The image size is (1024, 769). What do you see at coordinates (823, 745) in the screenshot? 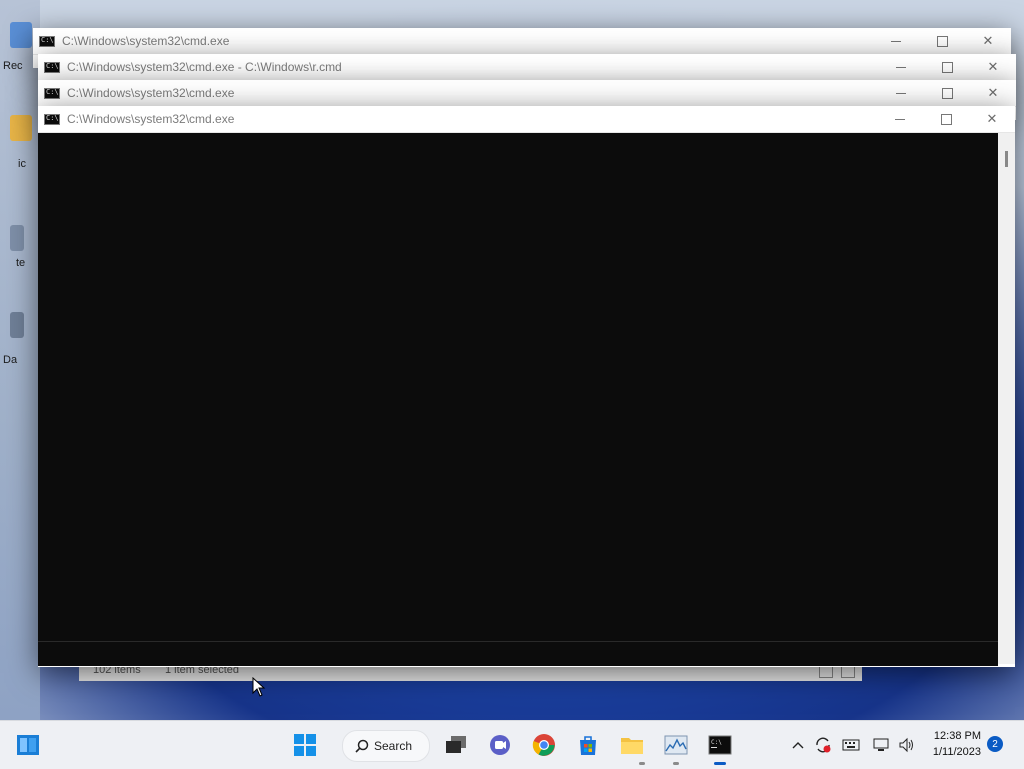
I see `sync-icon` at bounding box center [823, 745].